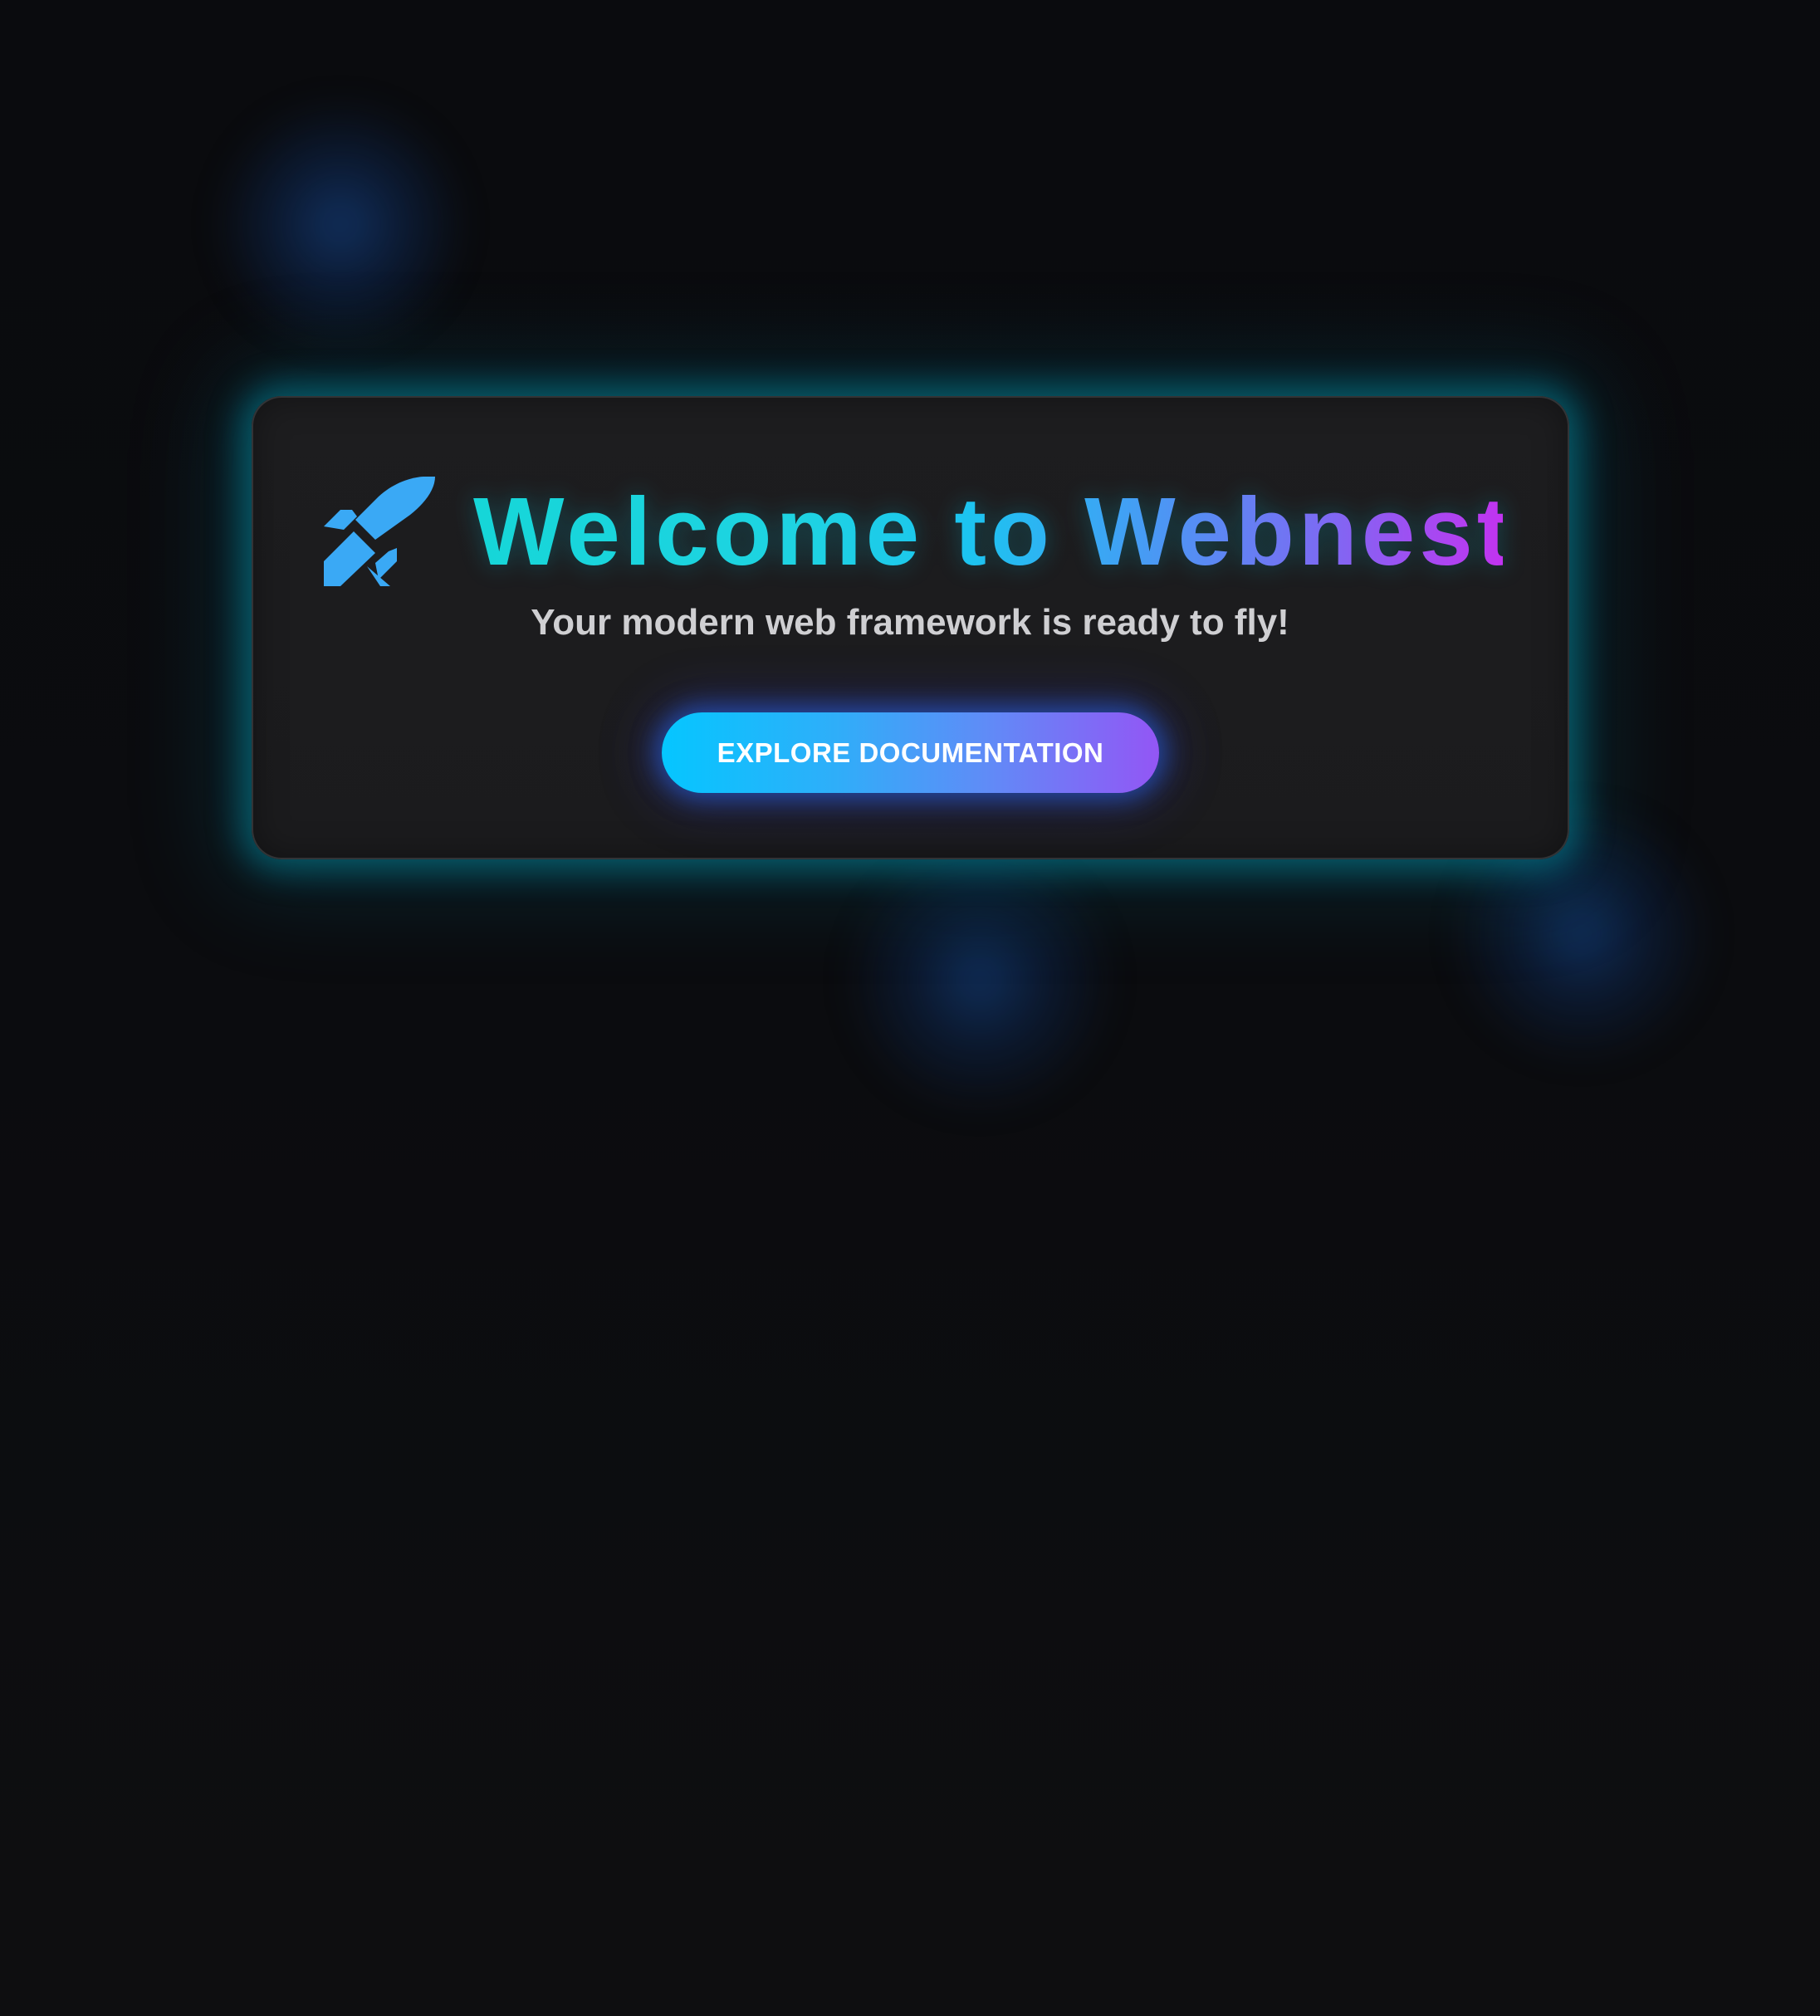  I want to click on rocket-icon, so click(379, 531).